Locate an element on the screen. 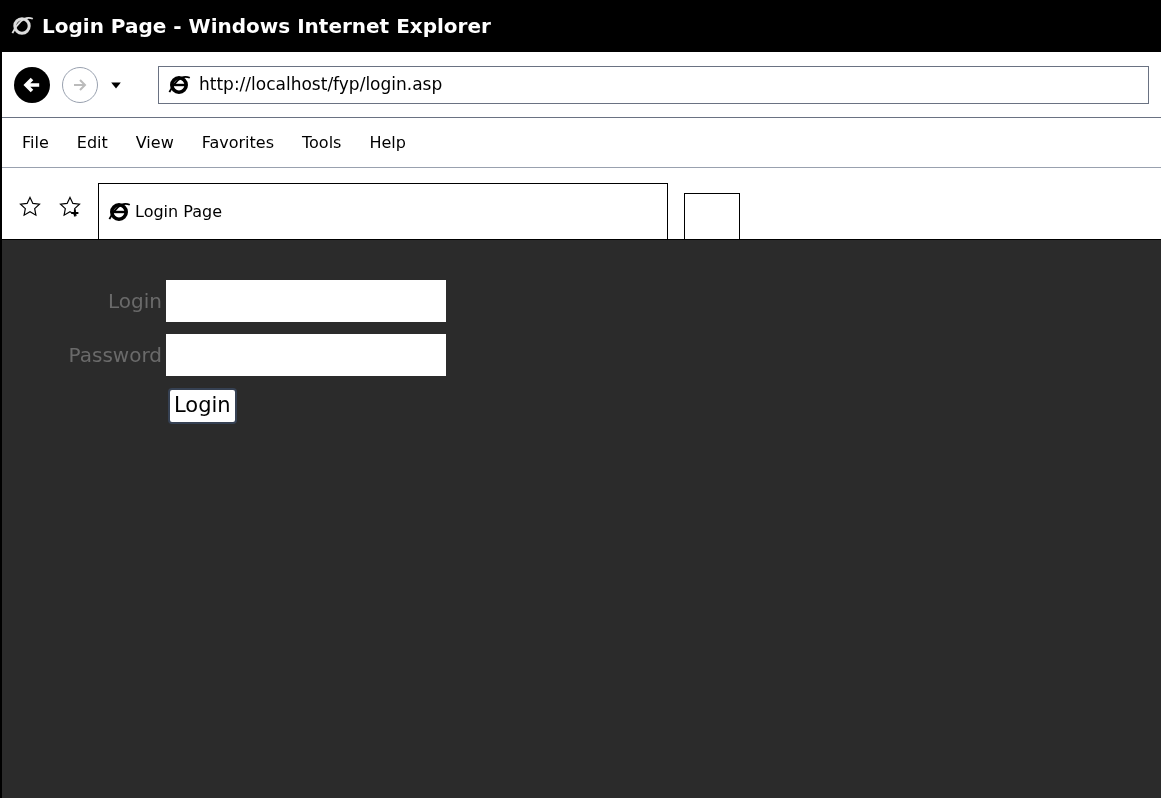 This screenshot has width=1161, height=798. new-tab-button is located at coordinates (712, 216).